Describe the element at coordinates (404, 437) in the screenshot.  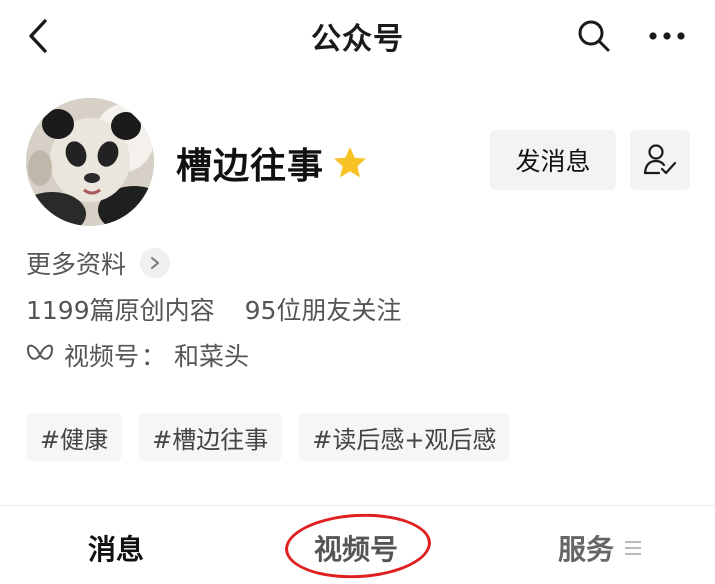
I see `tag-item: #读后感+观后感` at that location.